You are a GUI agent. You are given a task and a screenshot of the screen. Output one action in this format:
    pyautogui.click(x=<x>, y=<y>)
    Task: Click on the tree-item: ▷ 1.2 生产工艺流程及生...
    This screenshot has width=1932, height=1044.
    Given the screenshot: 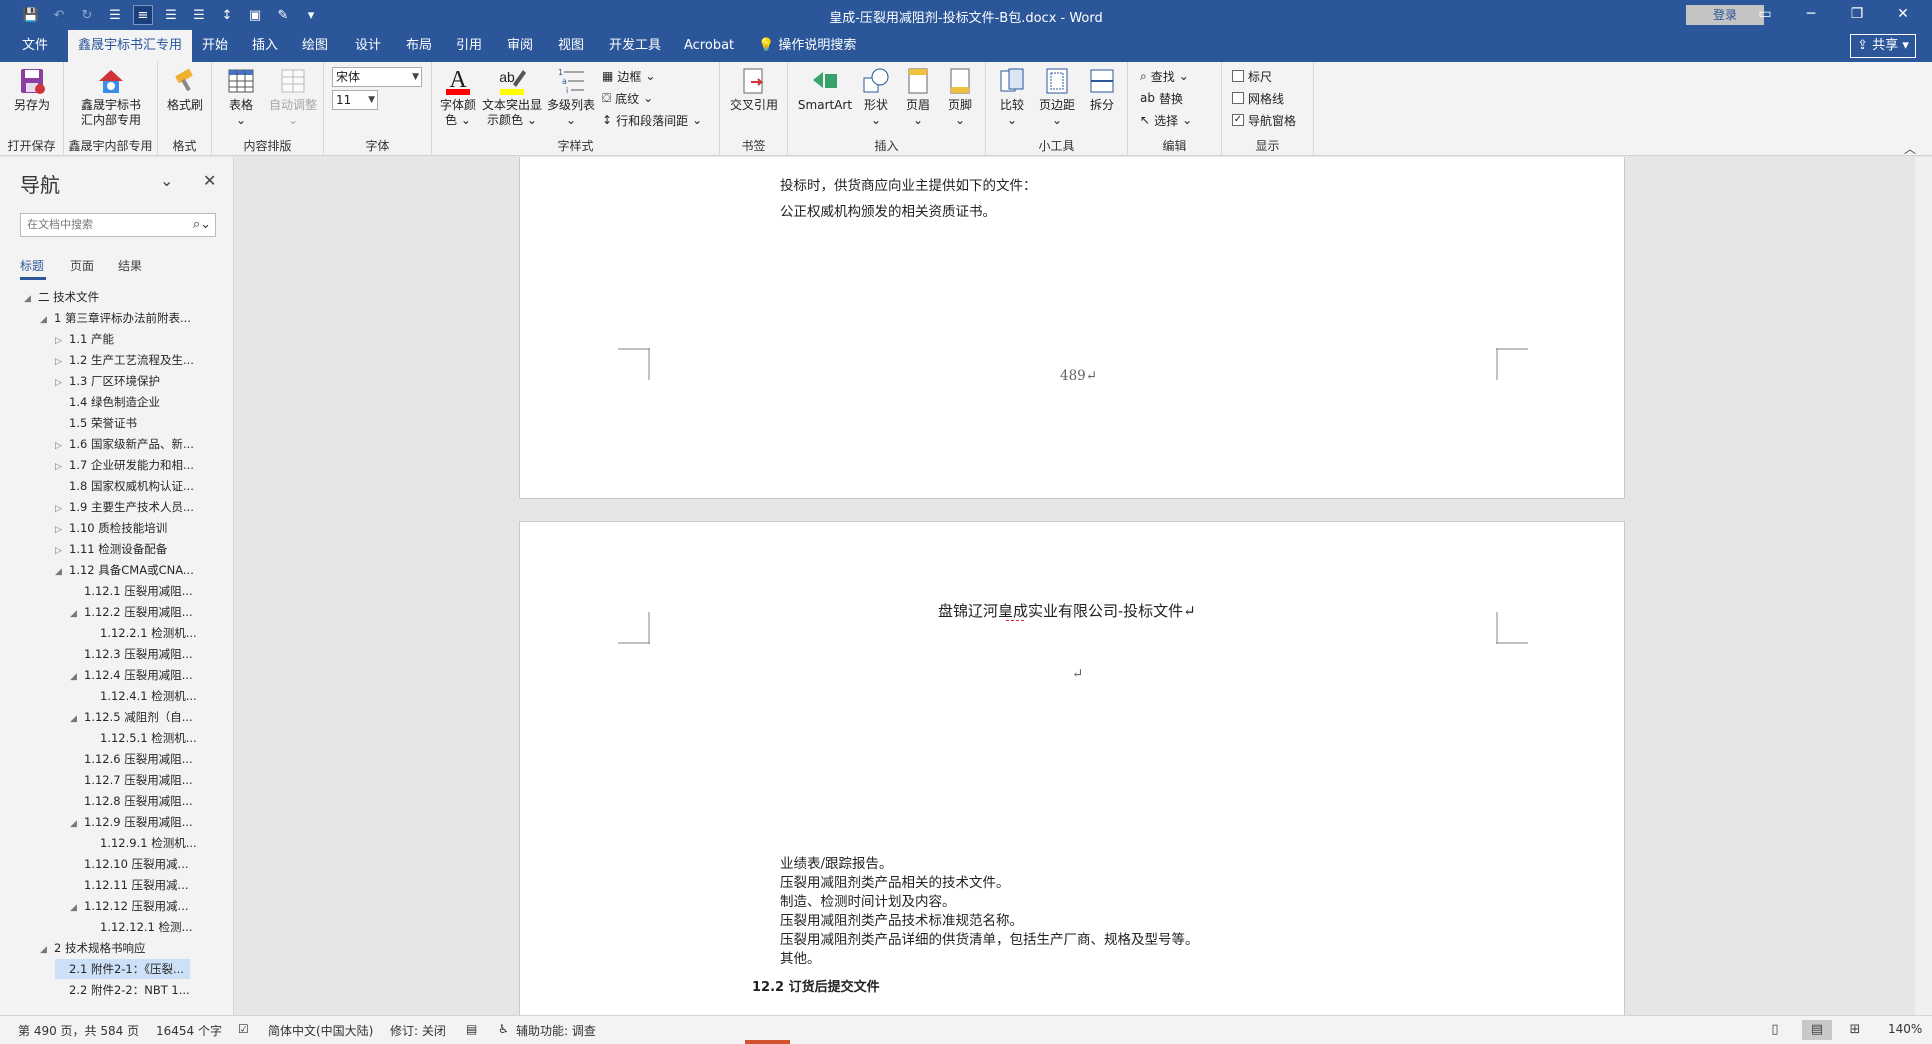 What is the action you would take?
    pyautogui.click(x=124, y=360)
    